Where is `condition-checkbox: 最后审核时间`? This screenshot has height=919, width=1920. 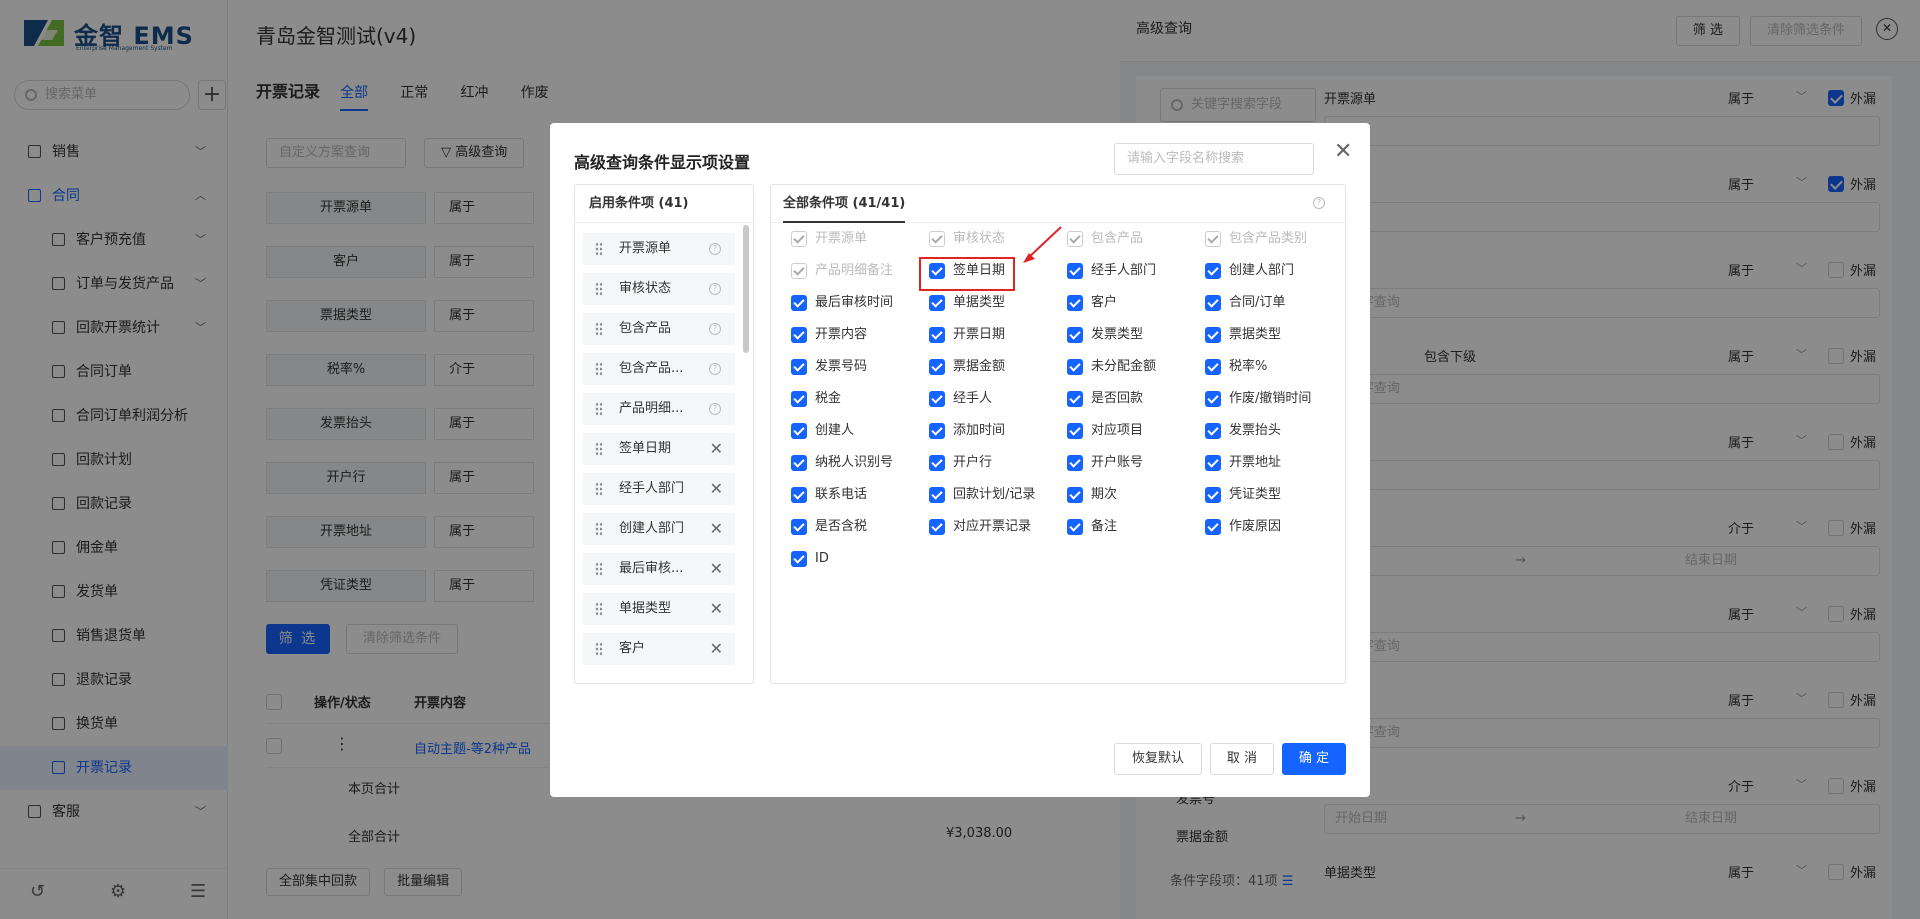 condition-checkbox: 最后审核时间 is located at coordinates (842, 304).